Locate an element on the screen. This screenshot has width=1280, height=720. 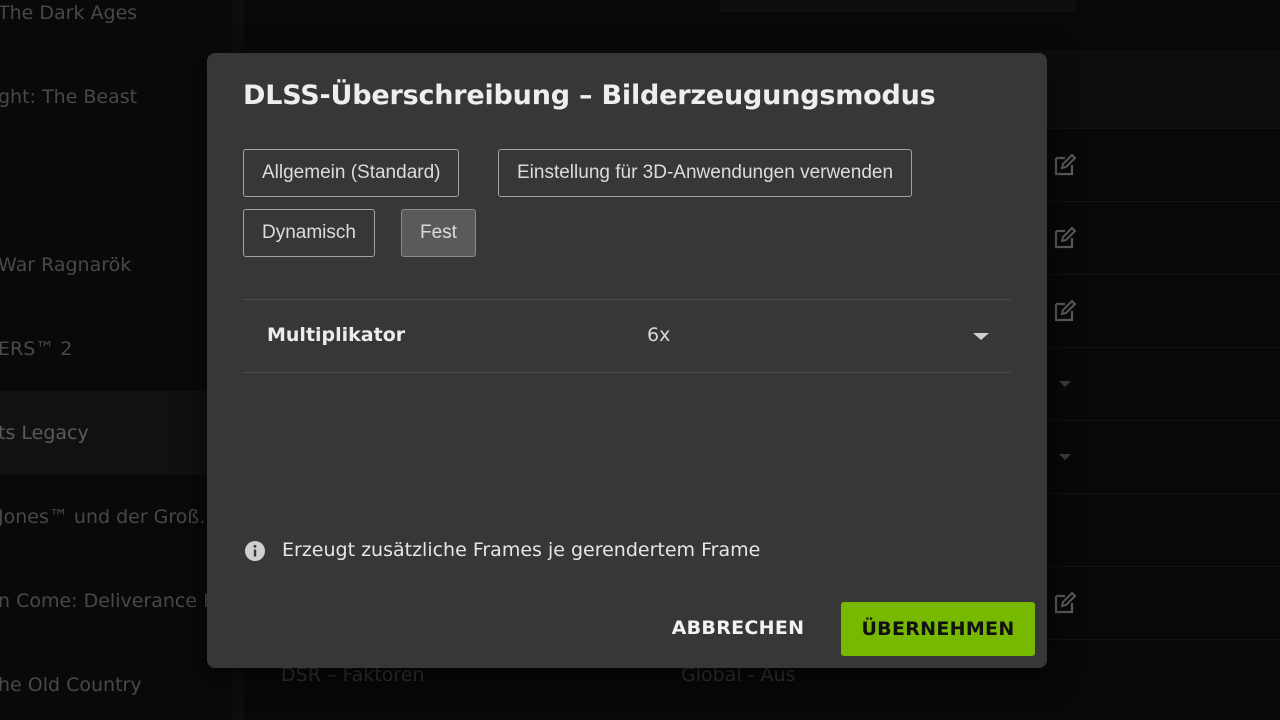
option-fixed-selected: Fest is located at coordinates (438, 233).